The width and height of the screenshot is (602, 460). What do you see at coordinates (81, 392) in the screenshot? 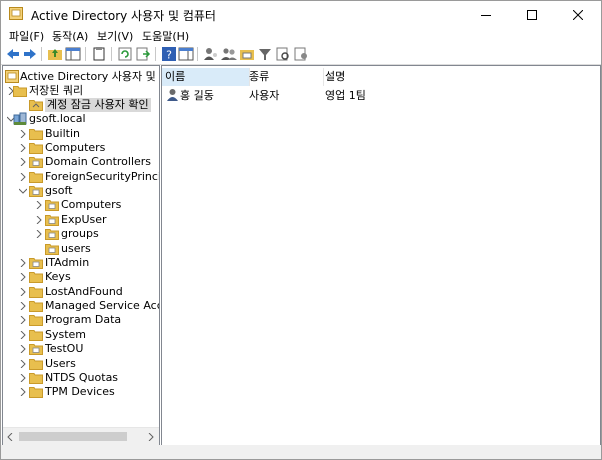
I see `tree-item-tpm-devices: TPM Devices` at bounding box center [81, 392].